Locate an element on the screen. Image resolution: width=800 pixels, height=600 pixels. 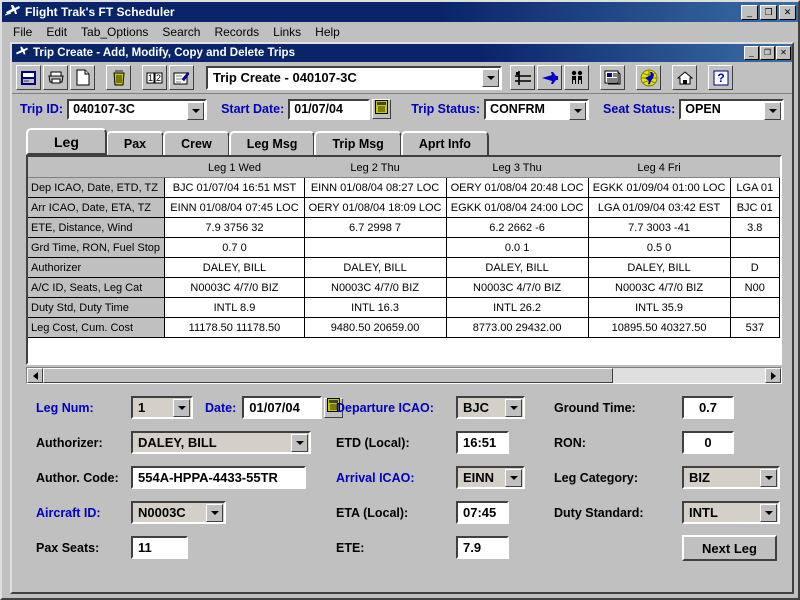
menu-item-help: Help is located at coordinates (327, 32).